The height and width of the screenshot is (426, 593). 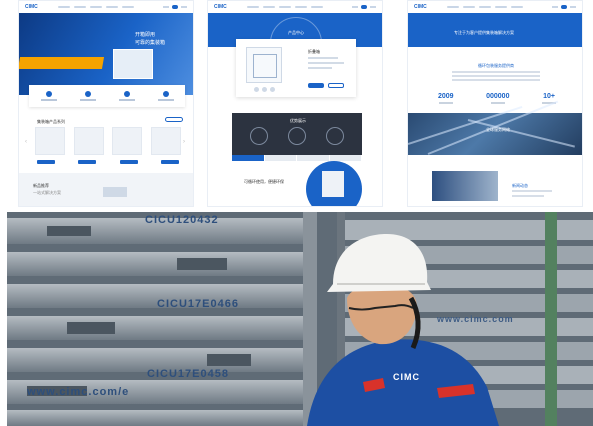 I want to click on stat-item: 000000, so click(x=497, y=98).